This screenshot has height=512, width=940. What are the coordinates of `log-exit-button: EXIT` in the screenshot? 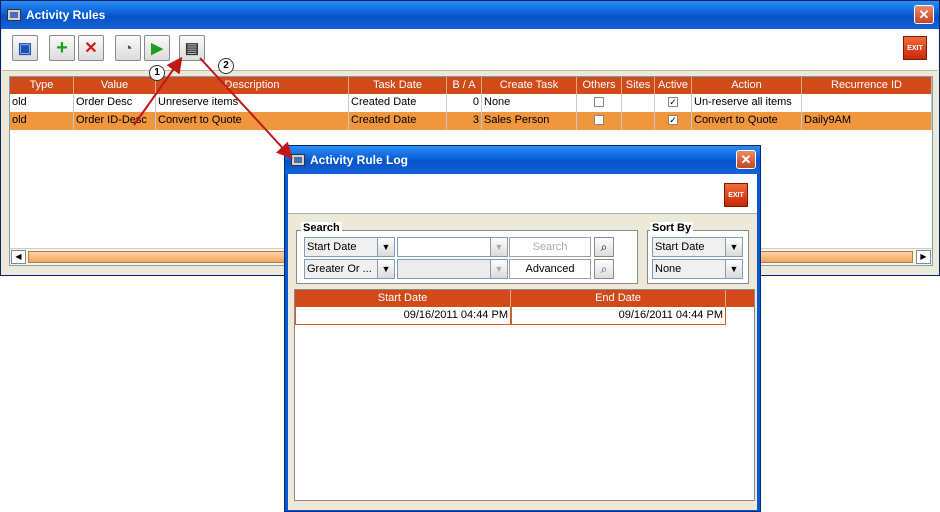 It's located at (736, 195).